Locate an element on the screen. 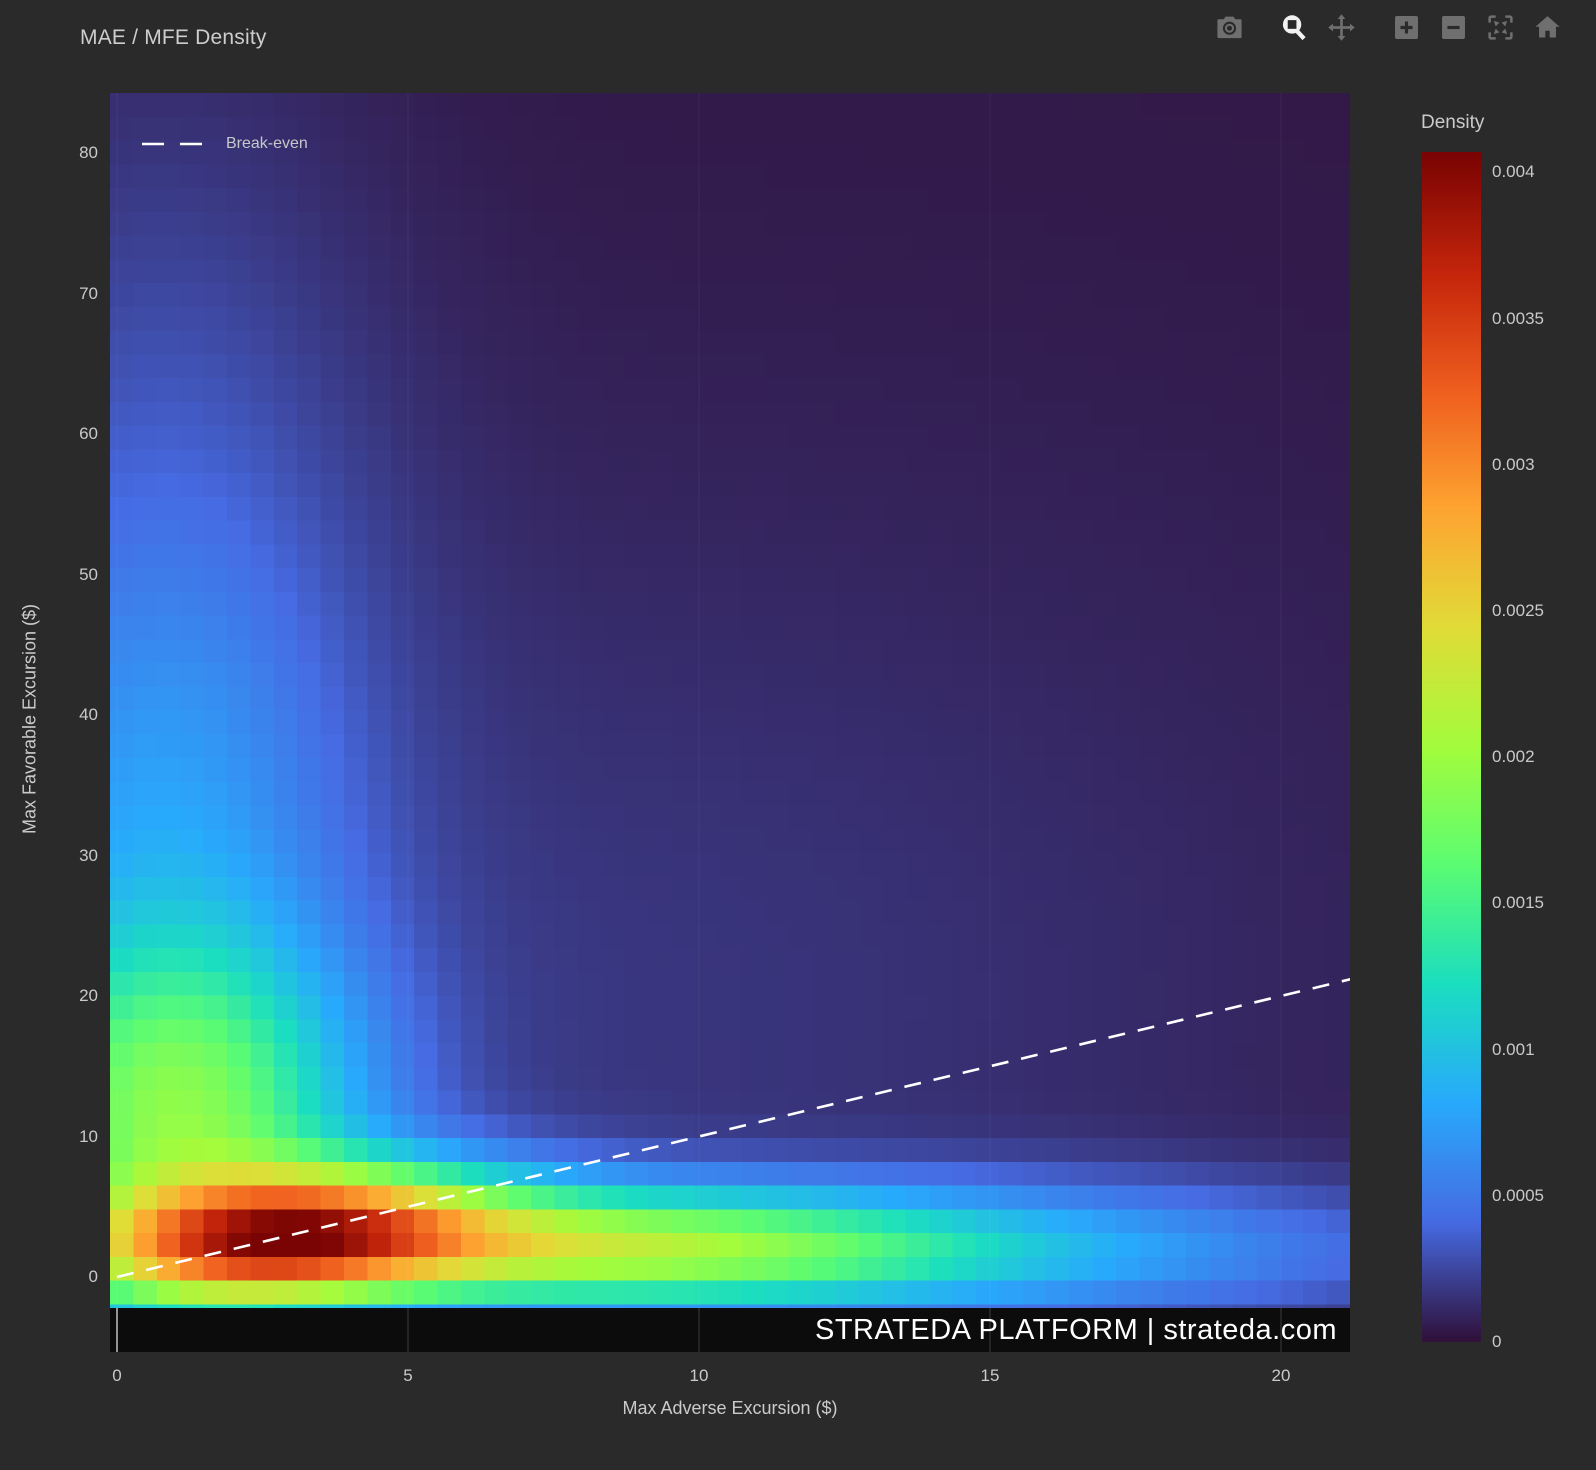 The height and width of the screenshot is (1470, 1596). zoom-in-icon is located at coordinates (1406, 27).